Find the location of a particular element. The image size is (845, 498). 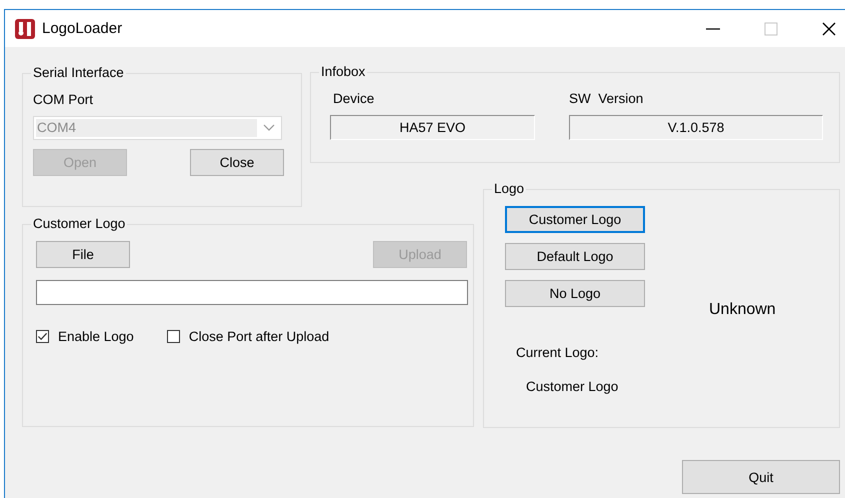

group-title: Logo is located at coordinates (509, 189).